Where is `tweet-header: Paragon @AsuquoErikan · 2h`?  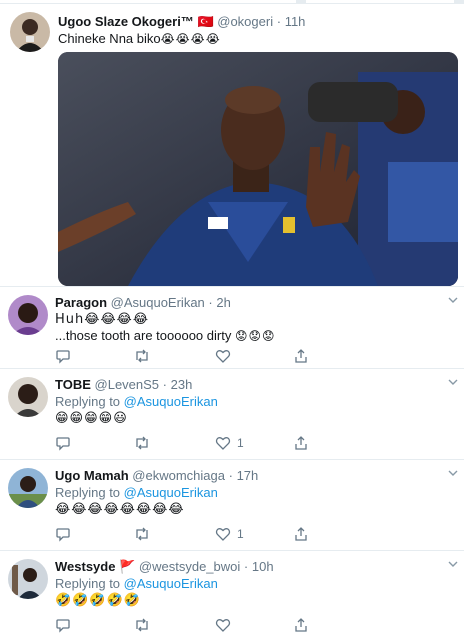 tweet-header: Paragon @AsuquoErikan · 2h is located at coordinates (143, 302).